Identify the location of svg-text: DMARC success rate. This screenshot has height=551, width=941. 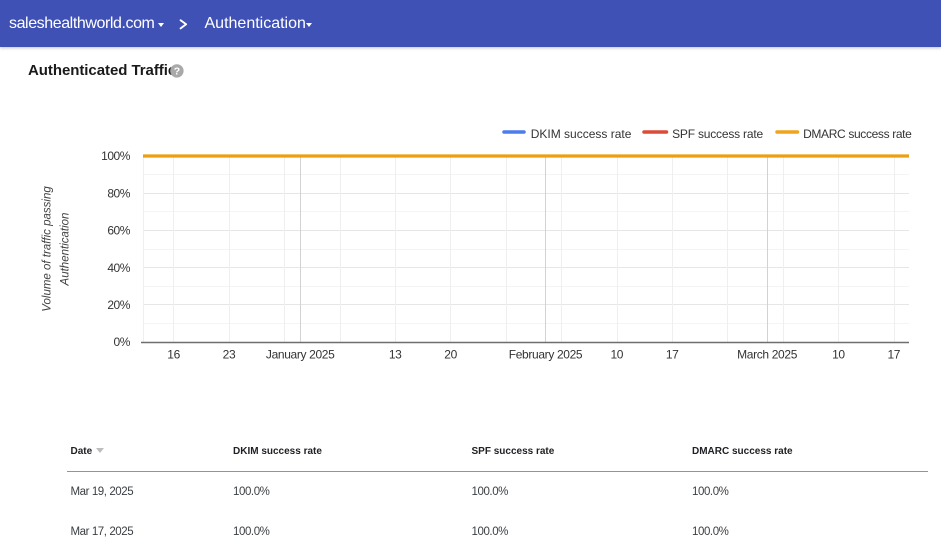
(857, 134).